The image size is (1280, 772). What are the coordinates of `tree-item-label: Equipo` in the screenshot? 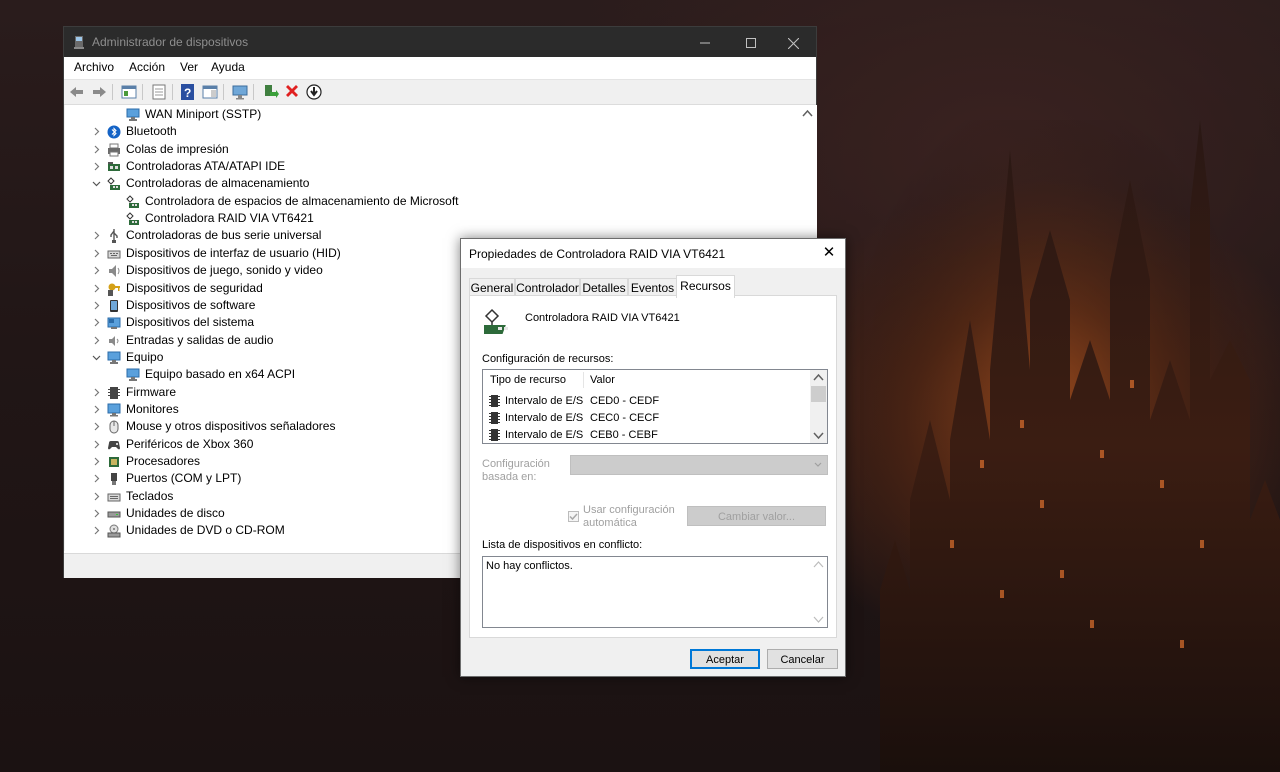 It's located at (145, 356).